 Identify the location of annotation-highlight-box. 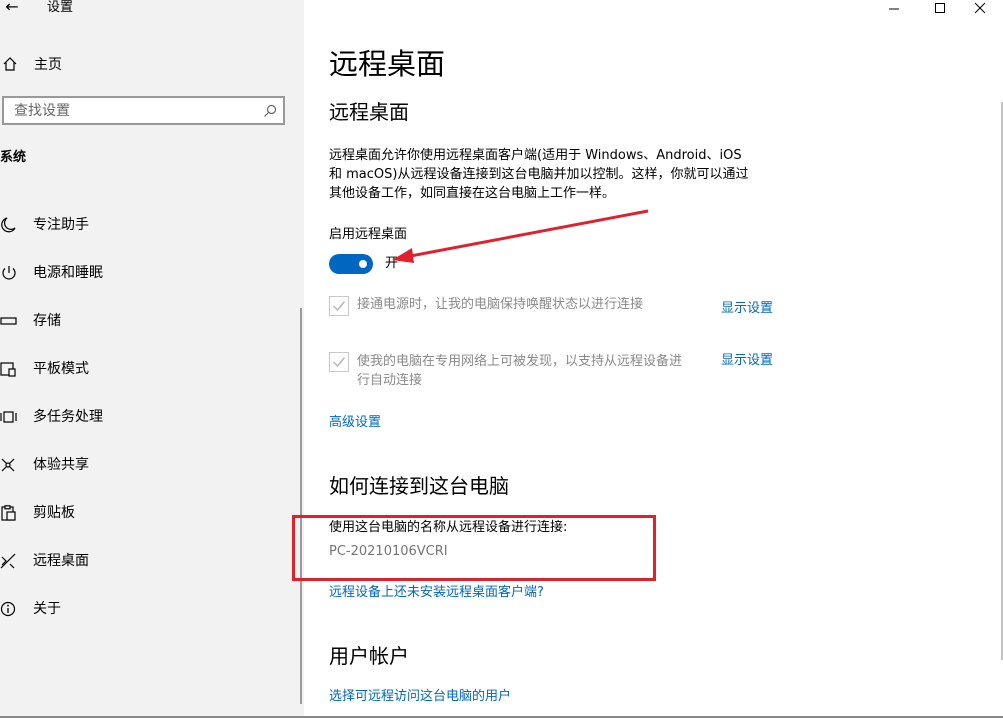
(474, 548).